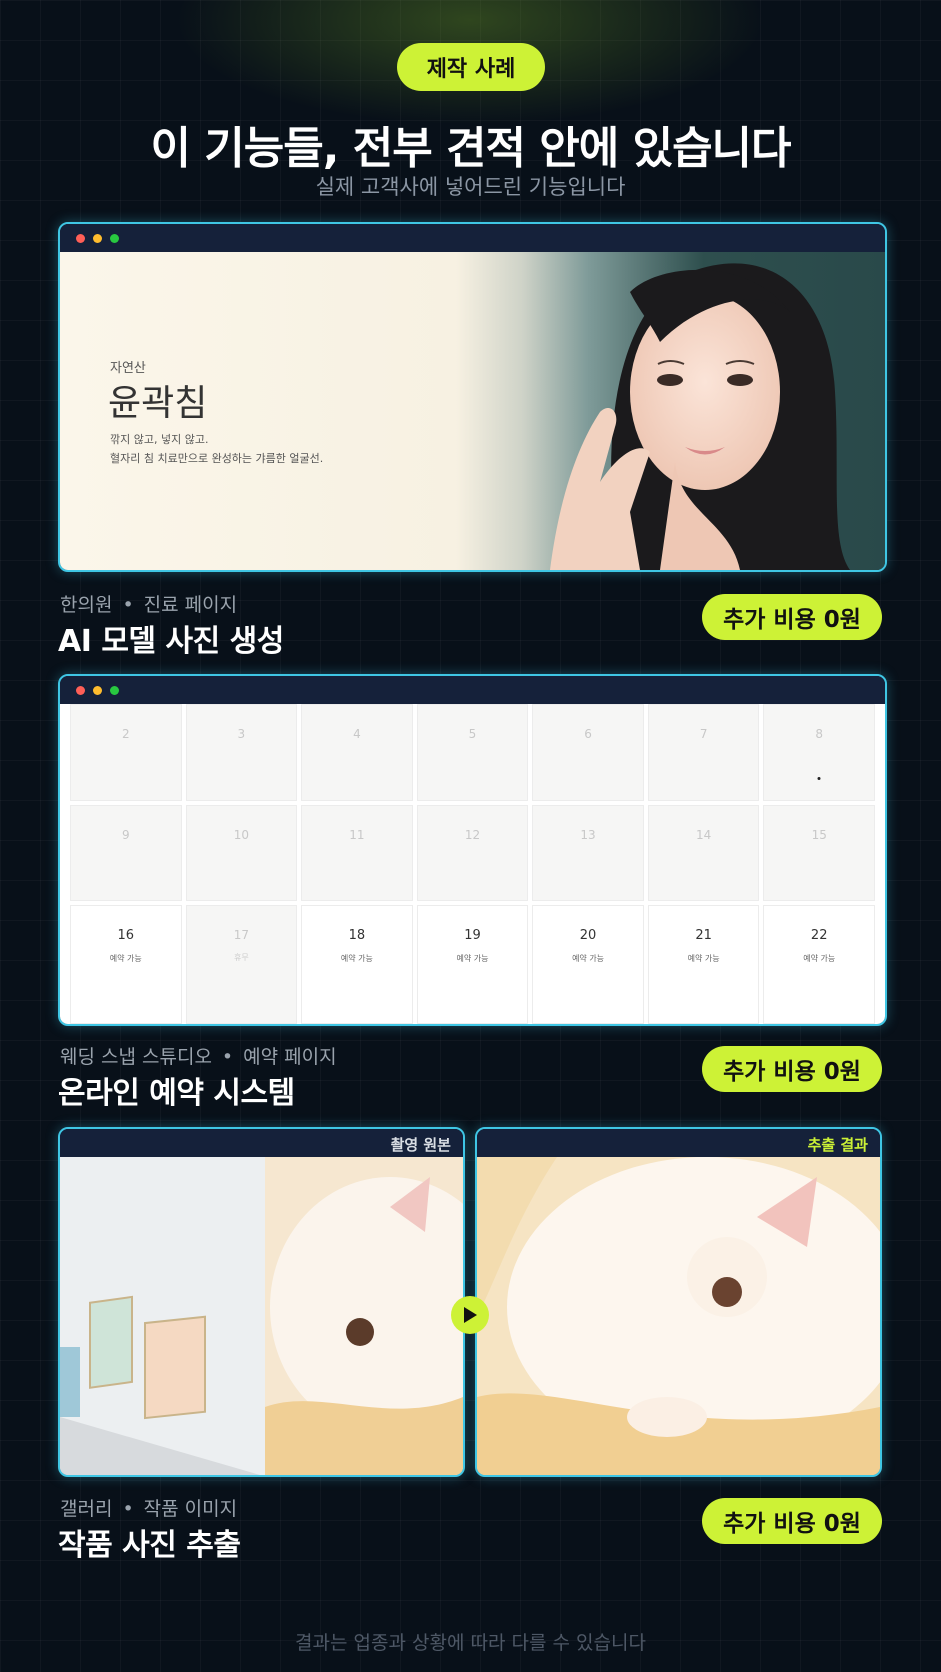 The height and width of the screenshot is (1672, 941). I want to click on calendar-day-number: 4, so click(357, 734).